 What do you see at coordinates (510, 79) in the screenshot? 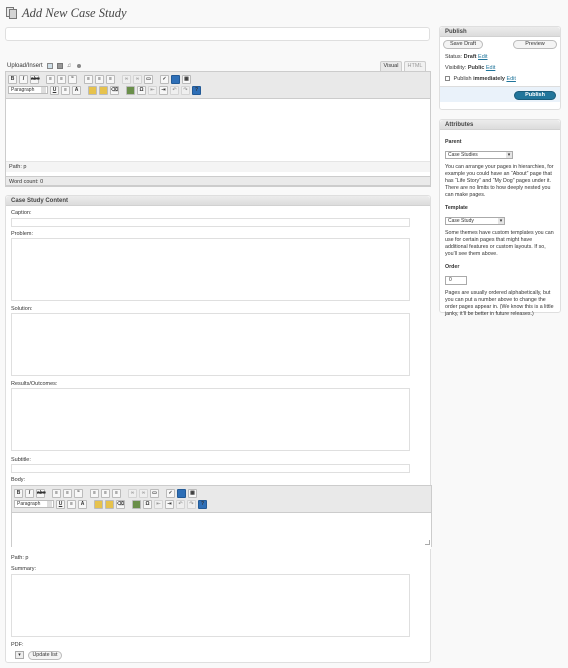
I see `schedule-edit-link: Edit` at bounding box center [510, 79].